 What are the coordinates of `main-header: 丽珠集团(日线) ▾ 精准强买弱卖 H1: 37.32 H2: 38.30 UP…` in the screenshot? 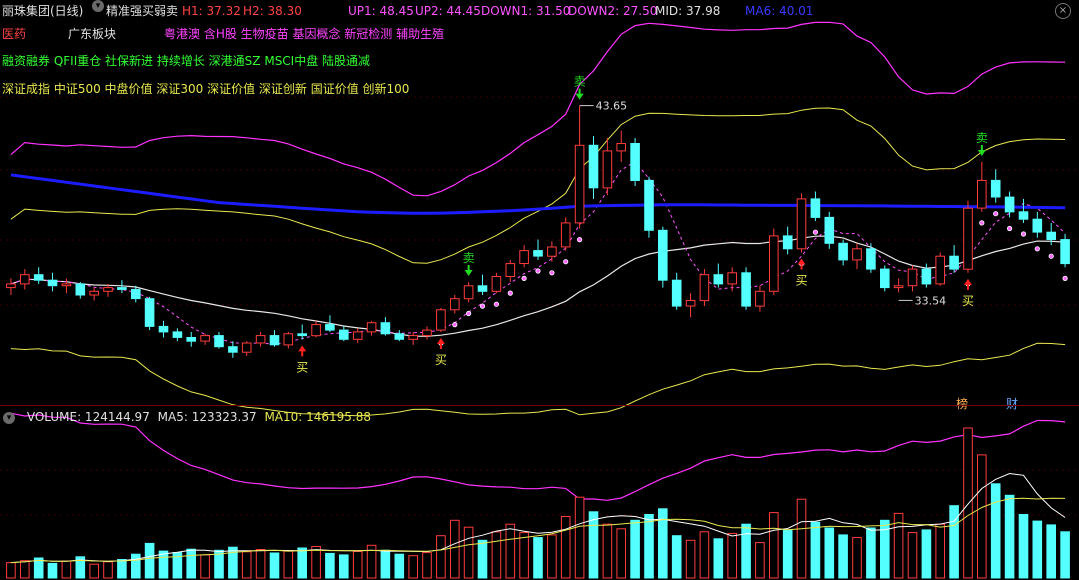 It's located at (539, 11).